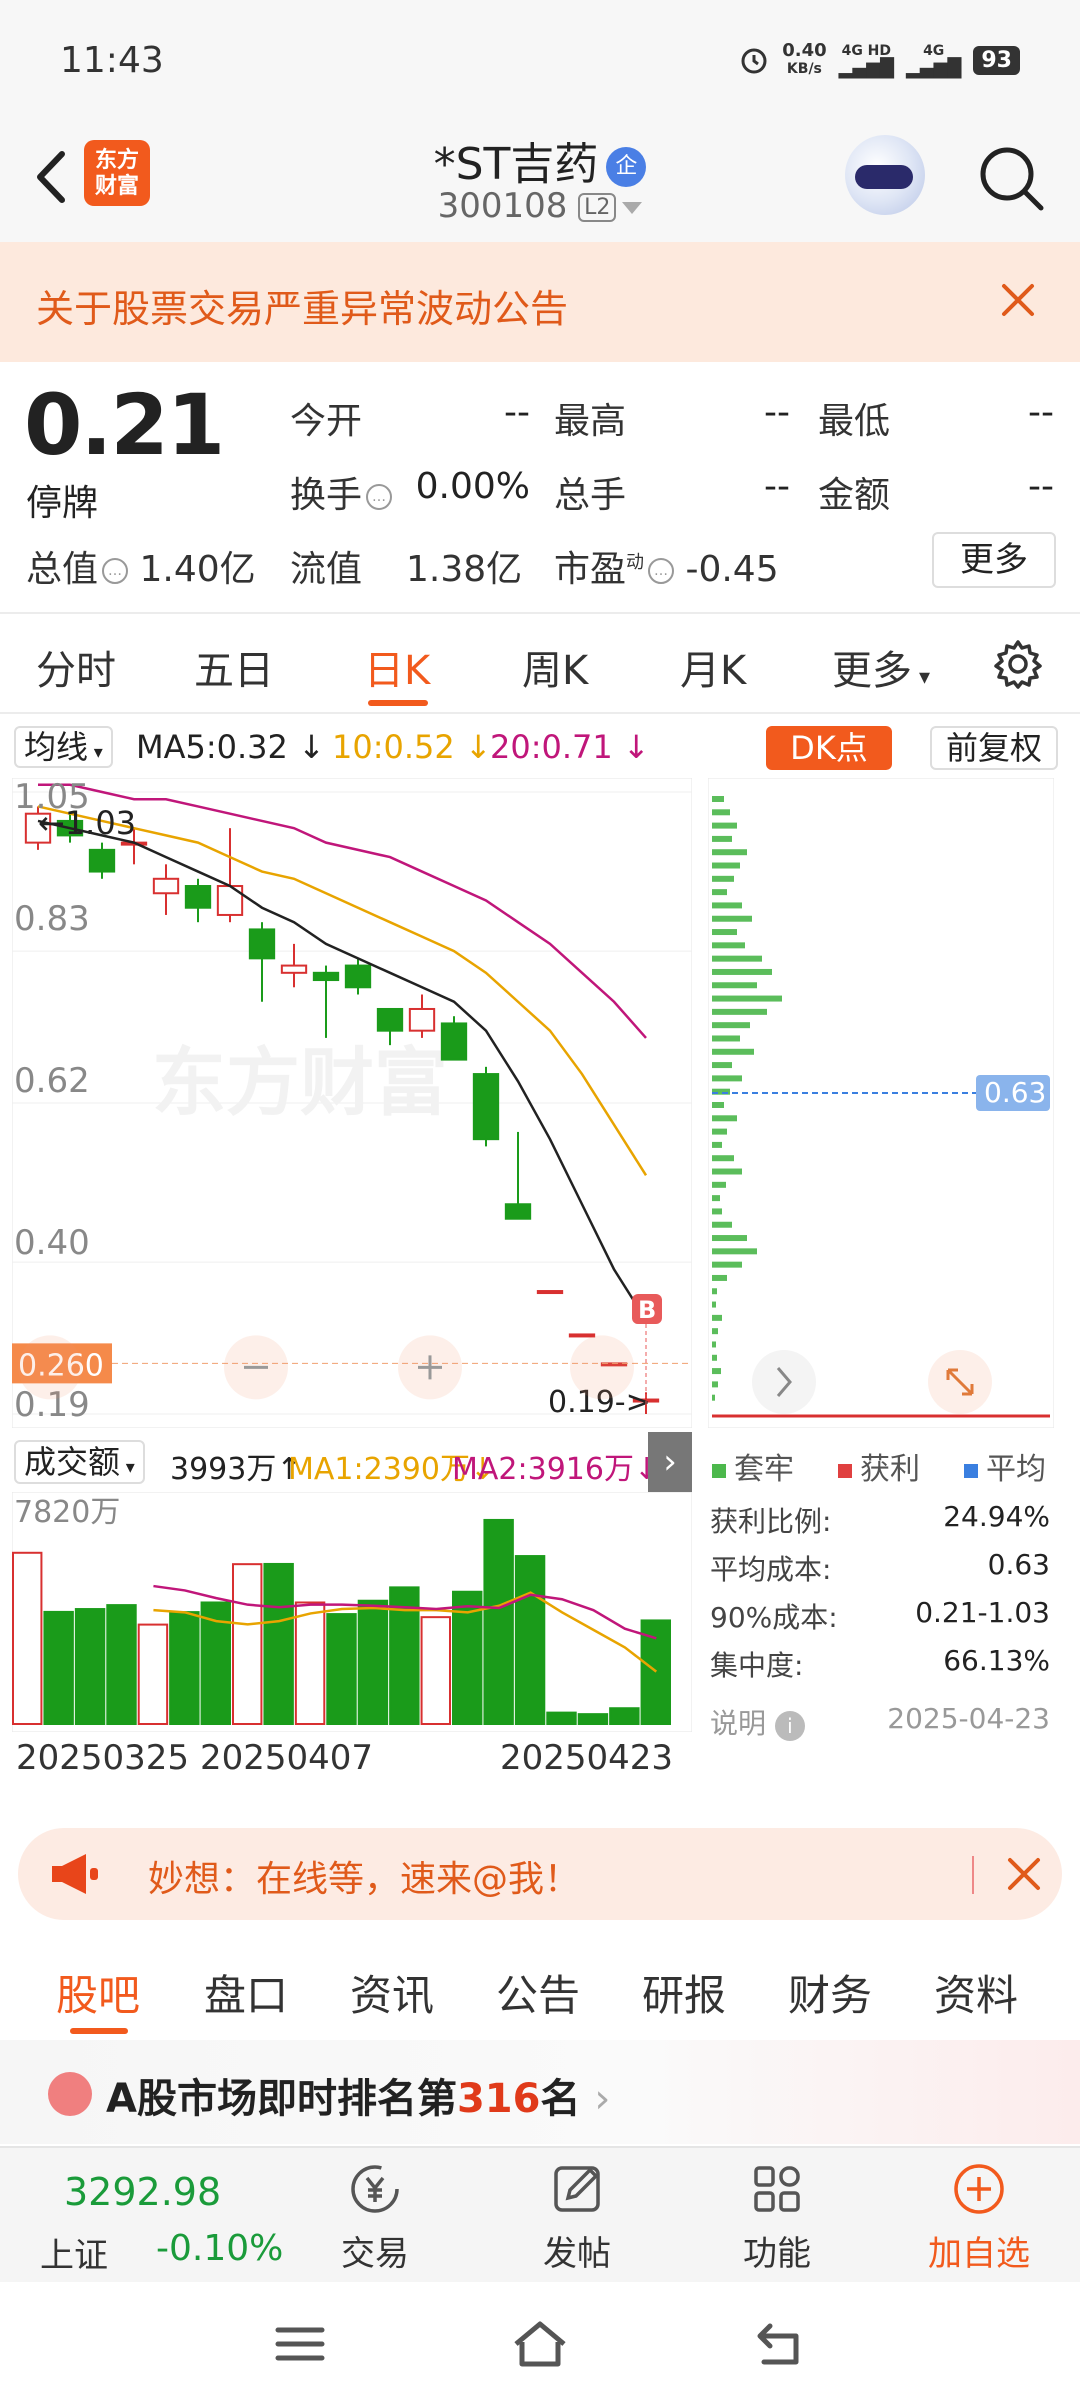 The width and height of the screenshot is (1080, 2408). What do you see at coordinates (777, 2216) in the screenshot?
I see `functions-button: 功能` at bounding box center [777, 2216].